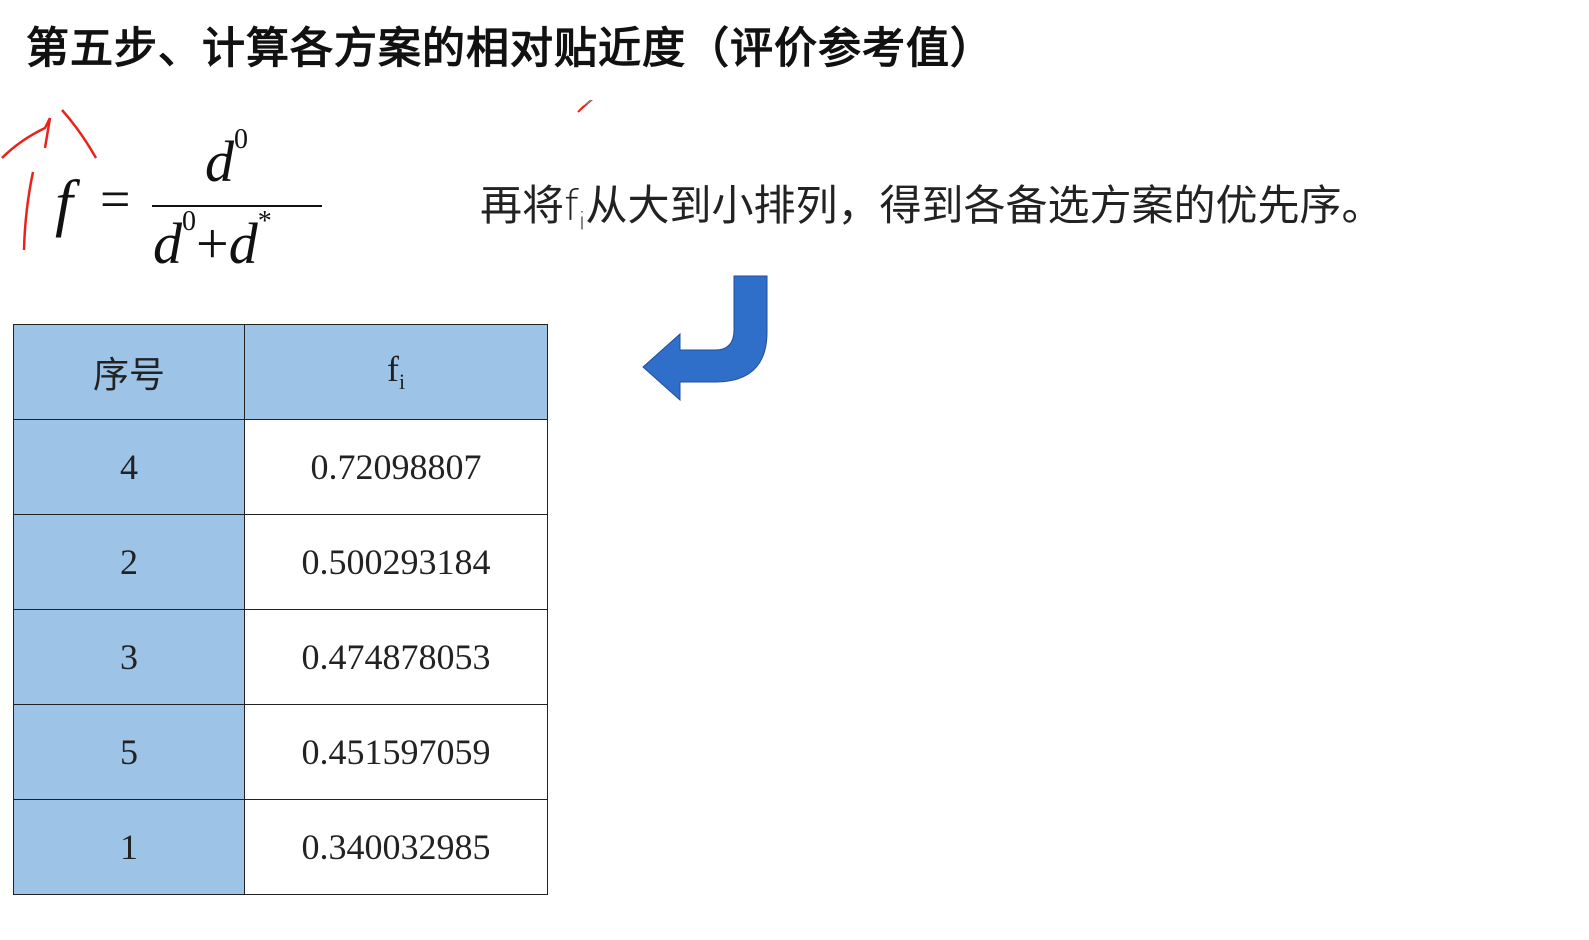 The image size is (1589, 940). I want to click on slide-title: 第五步、计算各方案的相对贴近度（评价参考值）, so click(510, 49).